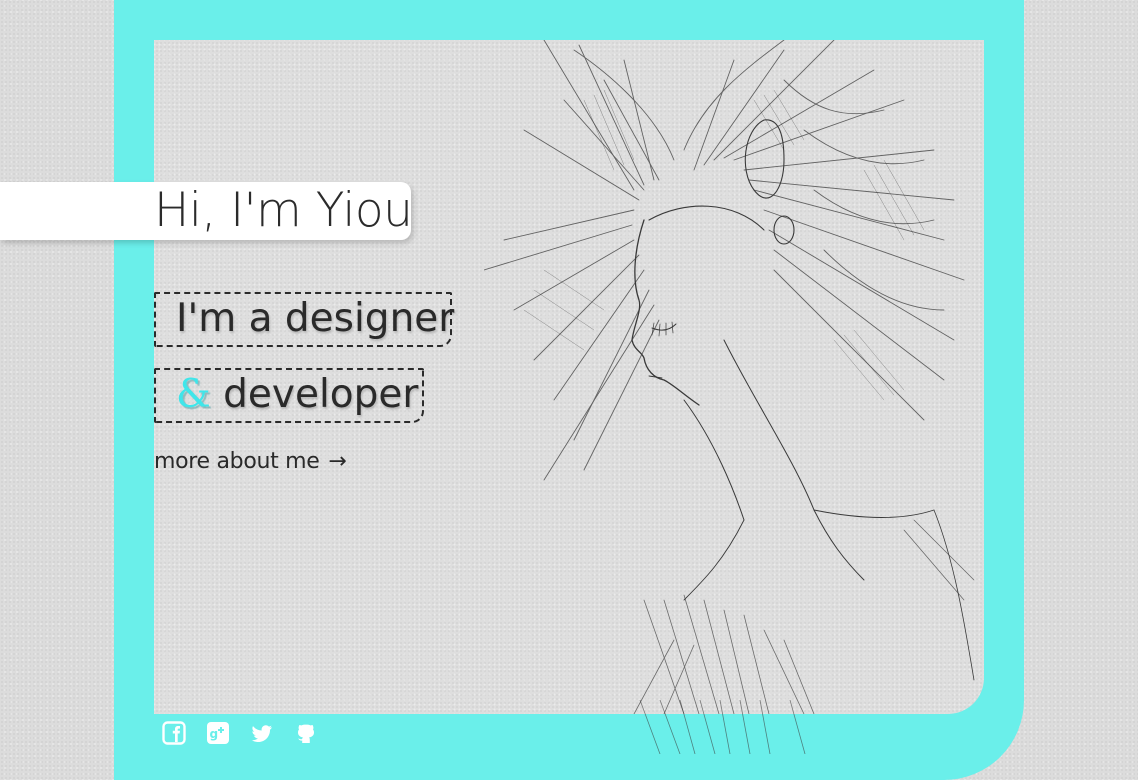  I want to click on facebook-icon-glyph, so click(174, 733).